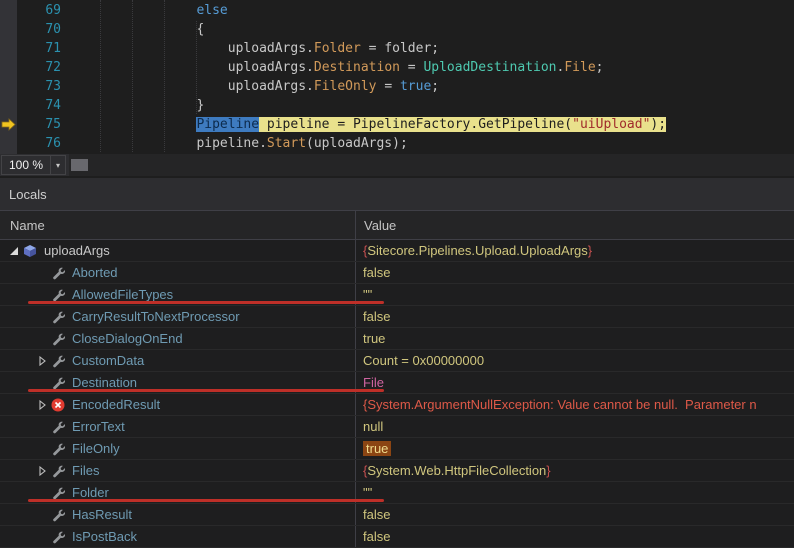 Image resolution: width=794 pixels, height=548 pixels. I want to click on variable-value: {System.Web.HttpFileCollection}, so click(574, 470).